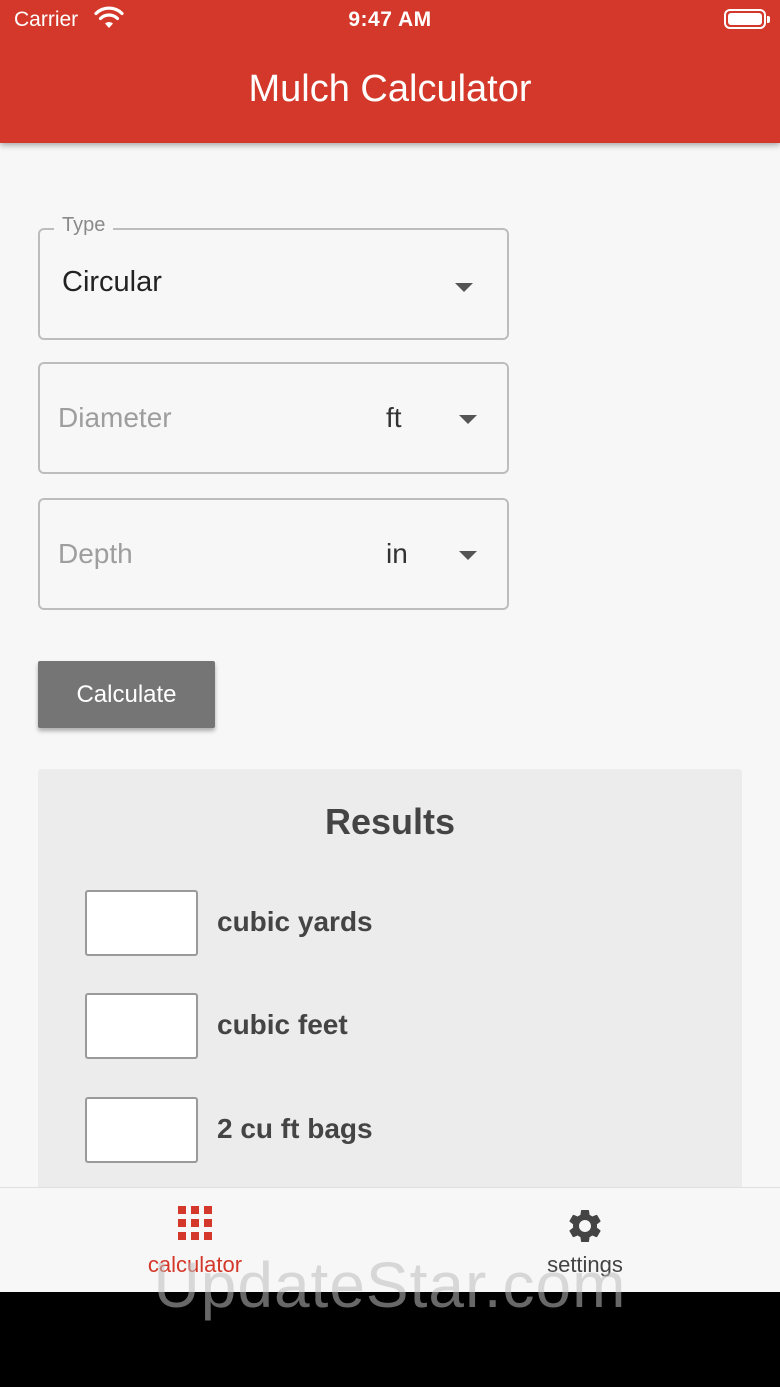 Image resolution: width=780 pixels, height=1387 pixels. Describe the element at coordinates (84, 225) in the screenshot. I see `type-label: Type` at that location.